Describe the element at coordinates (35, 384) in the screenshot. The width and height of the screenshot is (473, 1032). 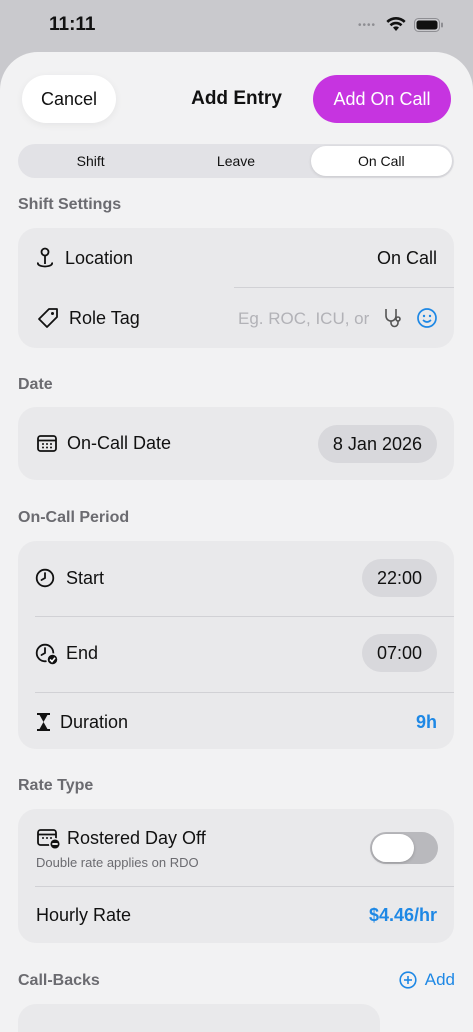
I see `date-heading: Date` at that location.